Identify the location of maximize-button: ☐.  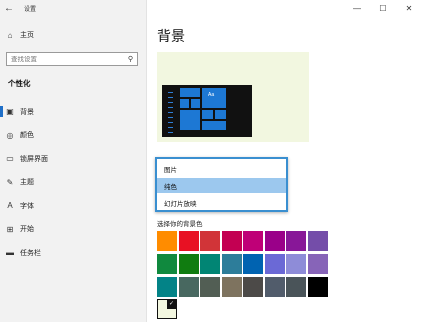
(383, 8).